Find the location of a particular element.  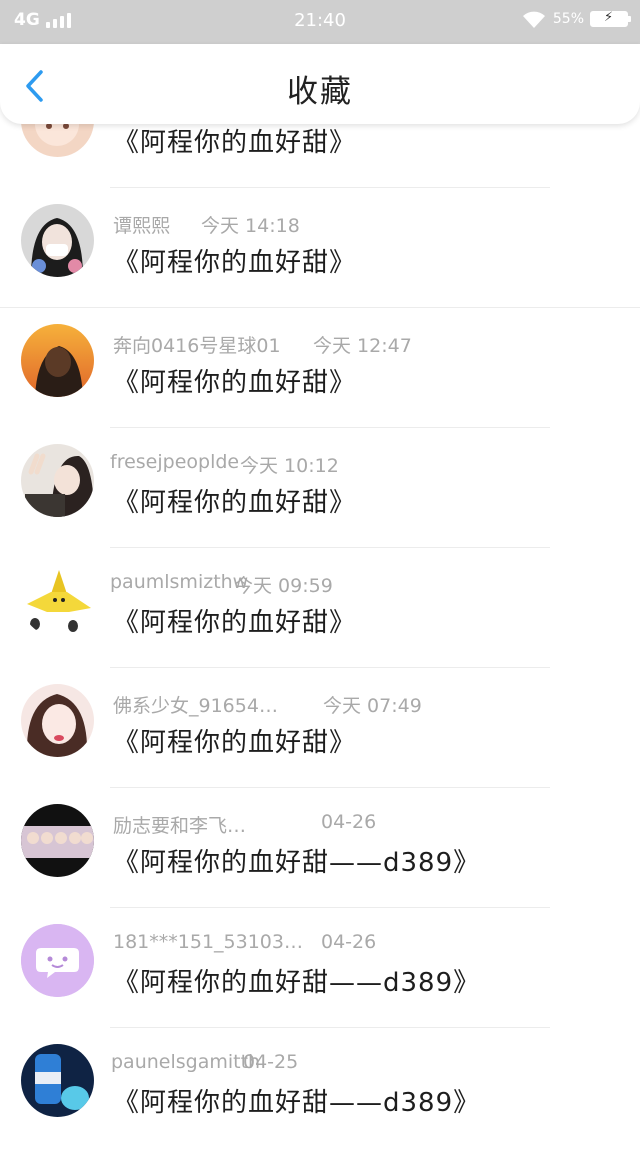

charging-icon: ⚡ is located at coordinates (609, 17).